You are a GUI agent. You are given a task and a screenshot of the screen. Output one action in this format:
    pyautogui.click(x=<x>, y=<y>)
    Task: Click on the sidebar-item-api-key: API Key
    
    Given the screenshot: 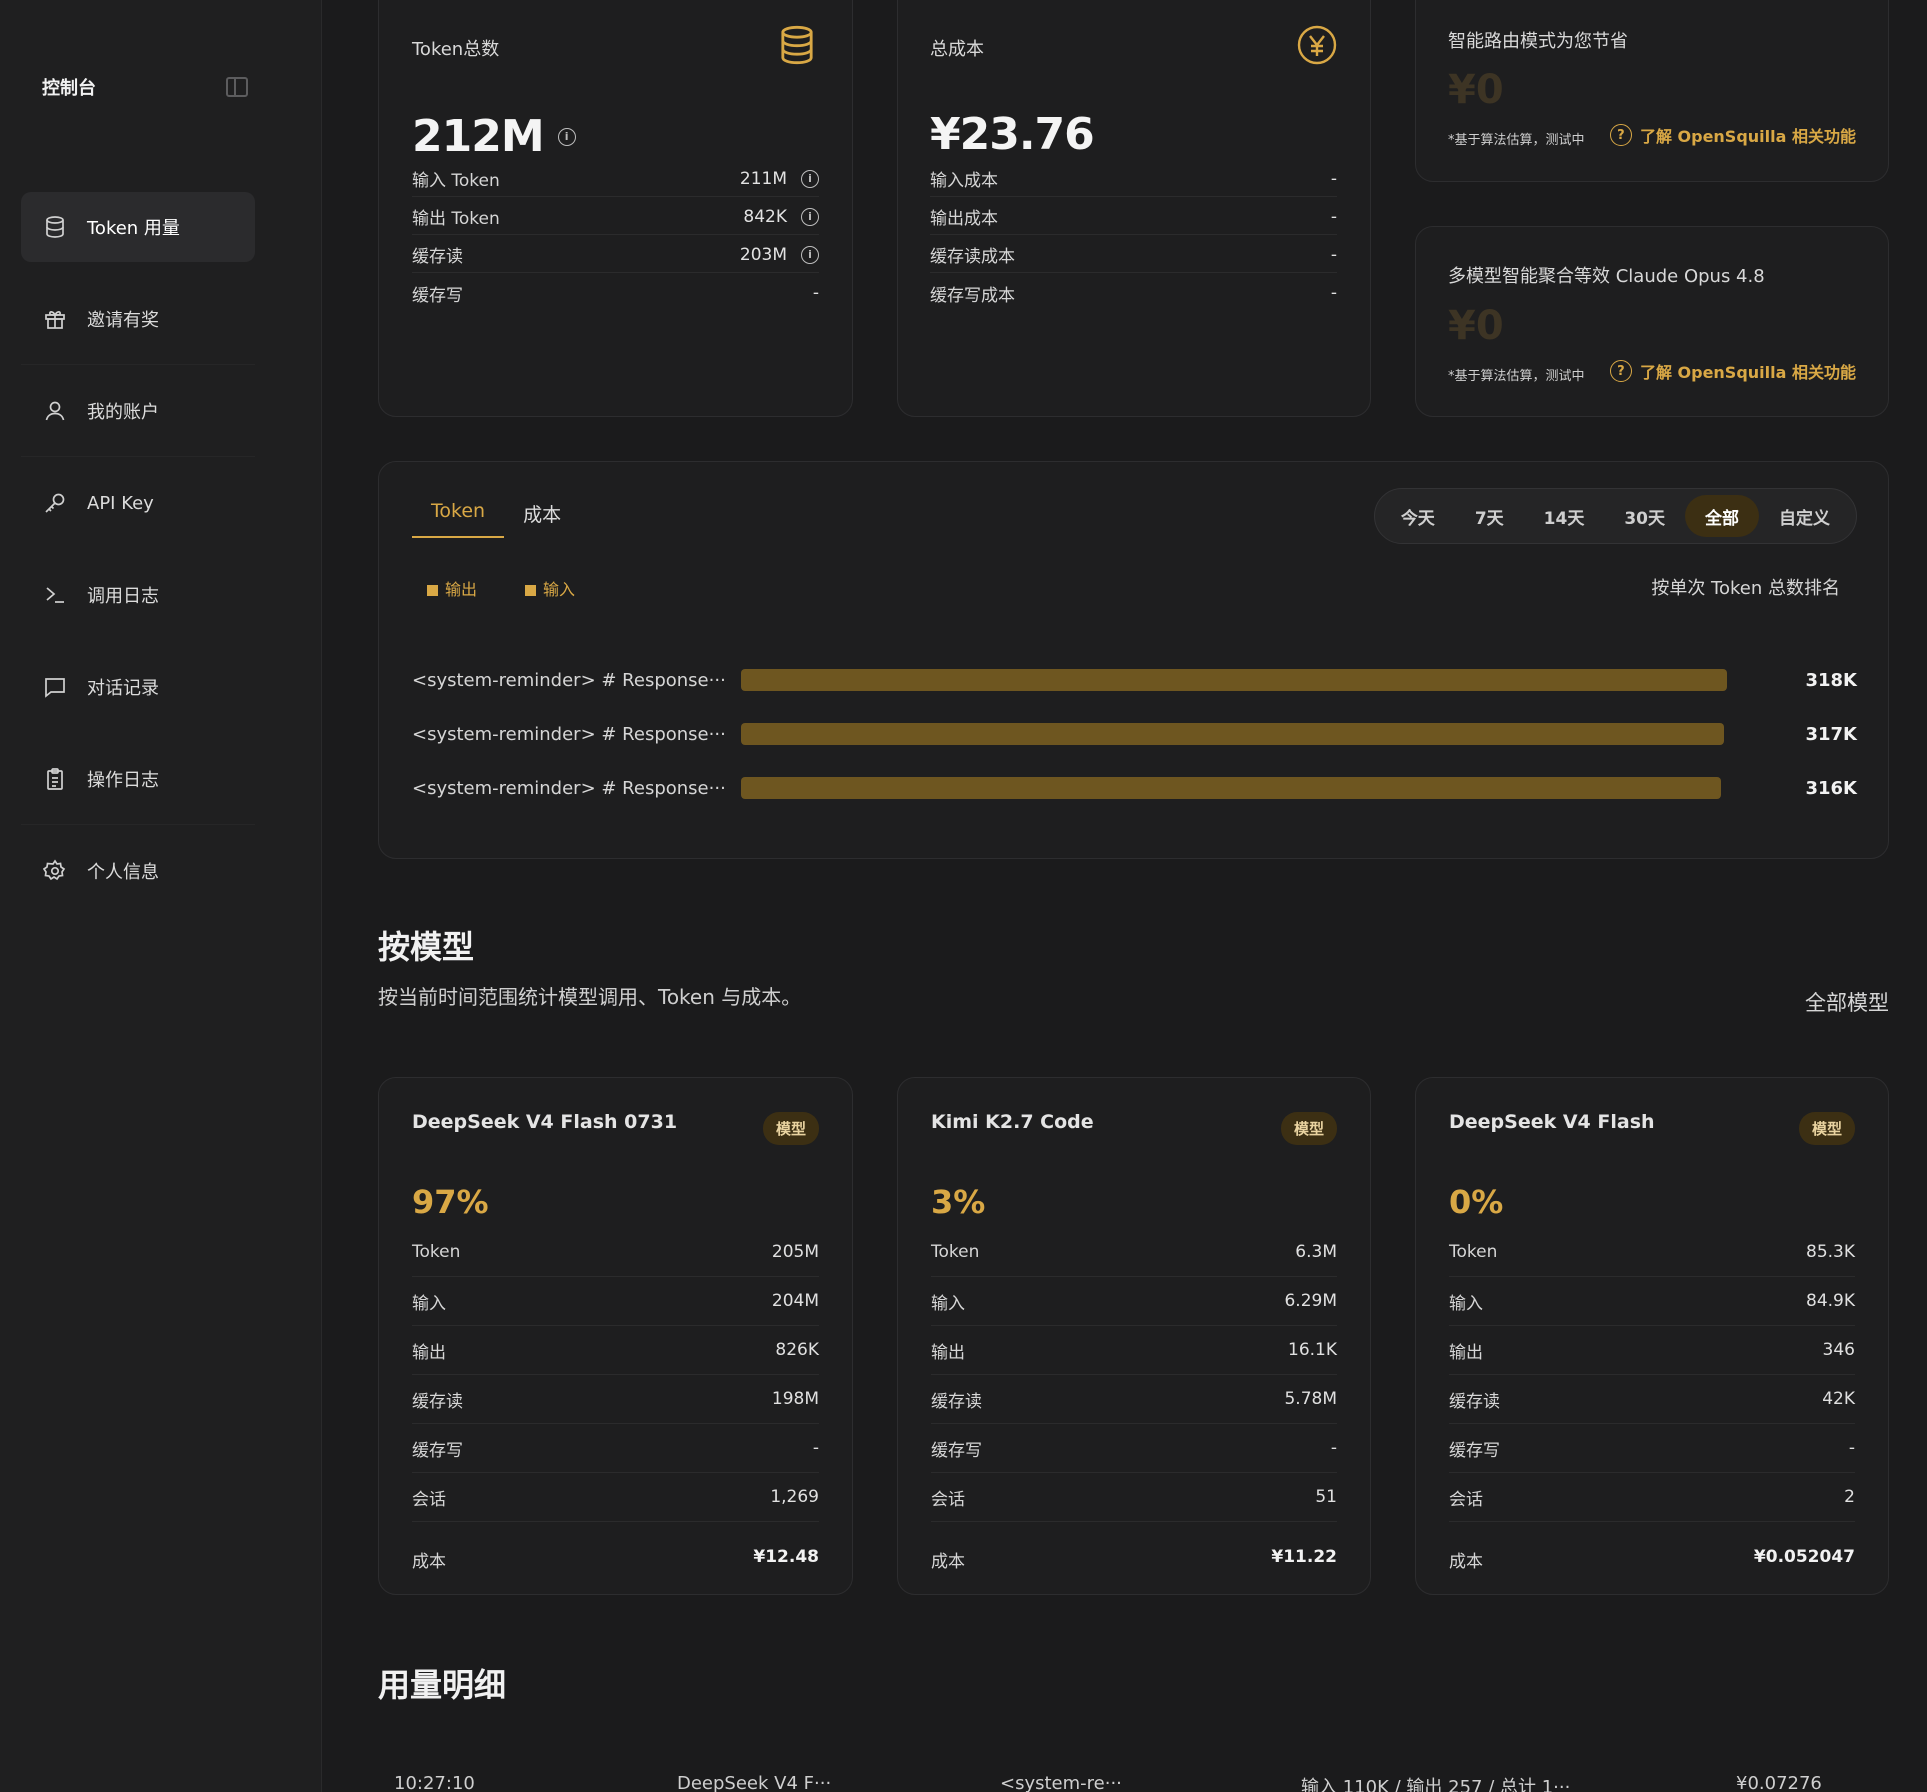 What is the action you would take?
    pyautogui.click(x=138, y=503)
    